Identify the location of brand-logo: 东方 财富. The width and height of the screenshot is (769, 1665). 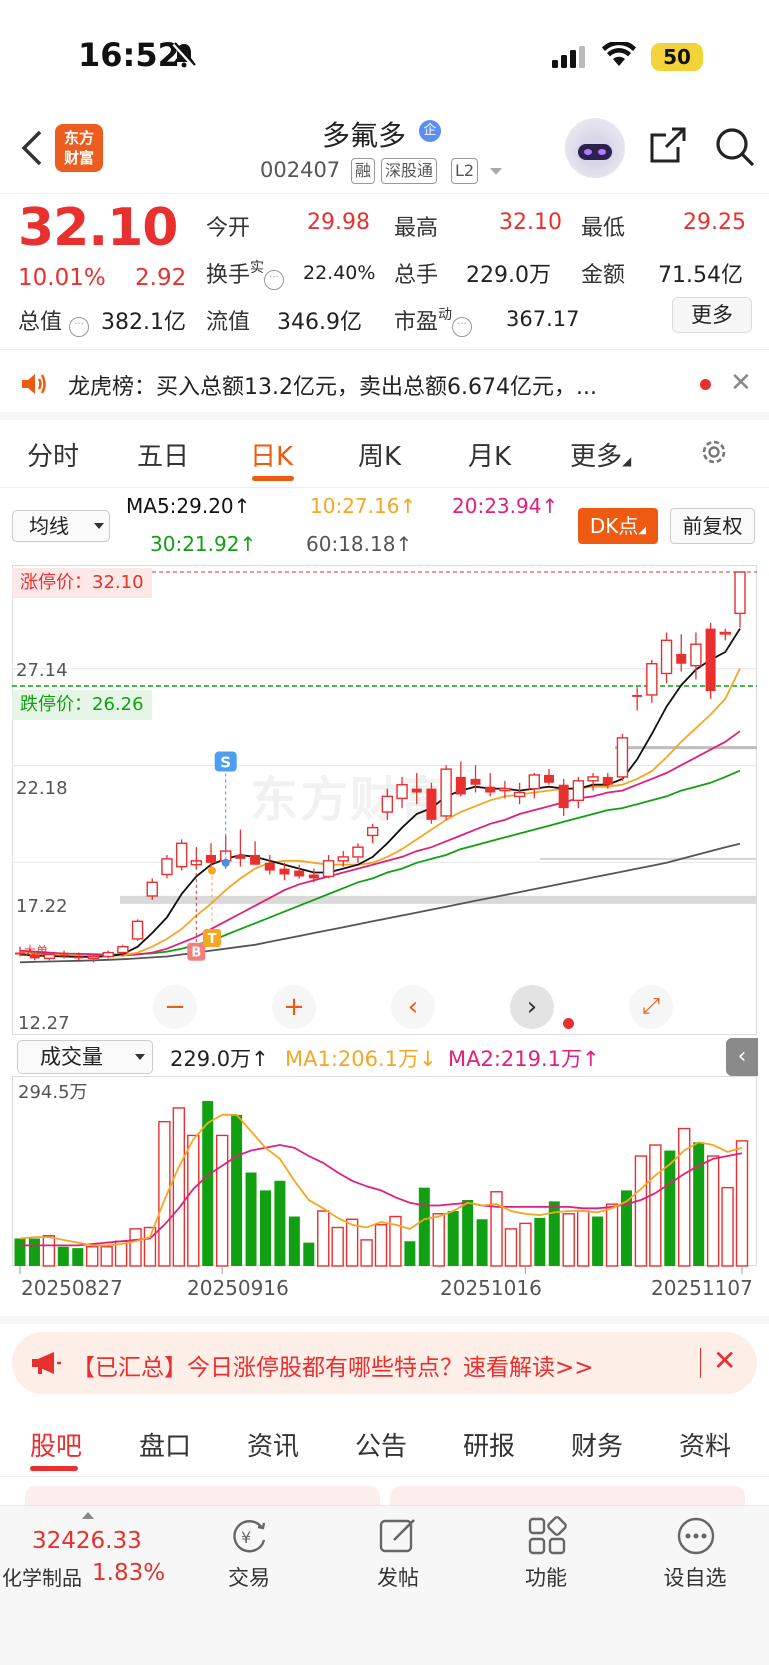
(79, 148).